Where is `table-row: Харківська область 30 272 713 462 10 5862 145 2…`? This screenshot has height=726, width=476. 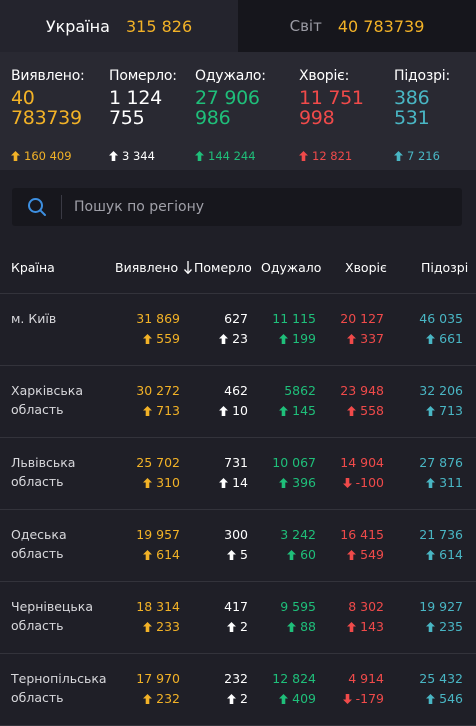
table-row: Харківська область 30 272 713 462 10 5862 145 2… is located at coordinates (238, 402).